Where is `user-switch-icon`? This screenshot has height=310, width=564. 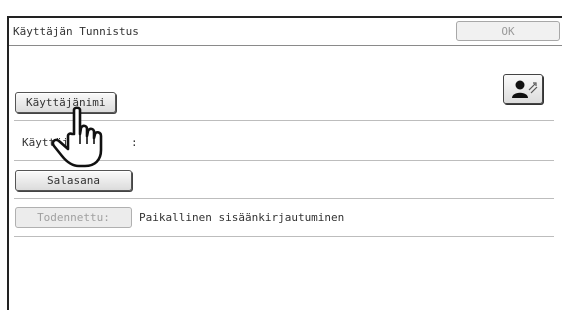
user-switch-icon is located at coordinates (525, 89).